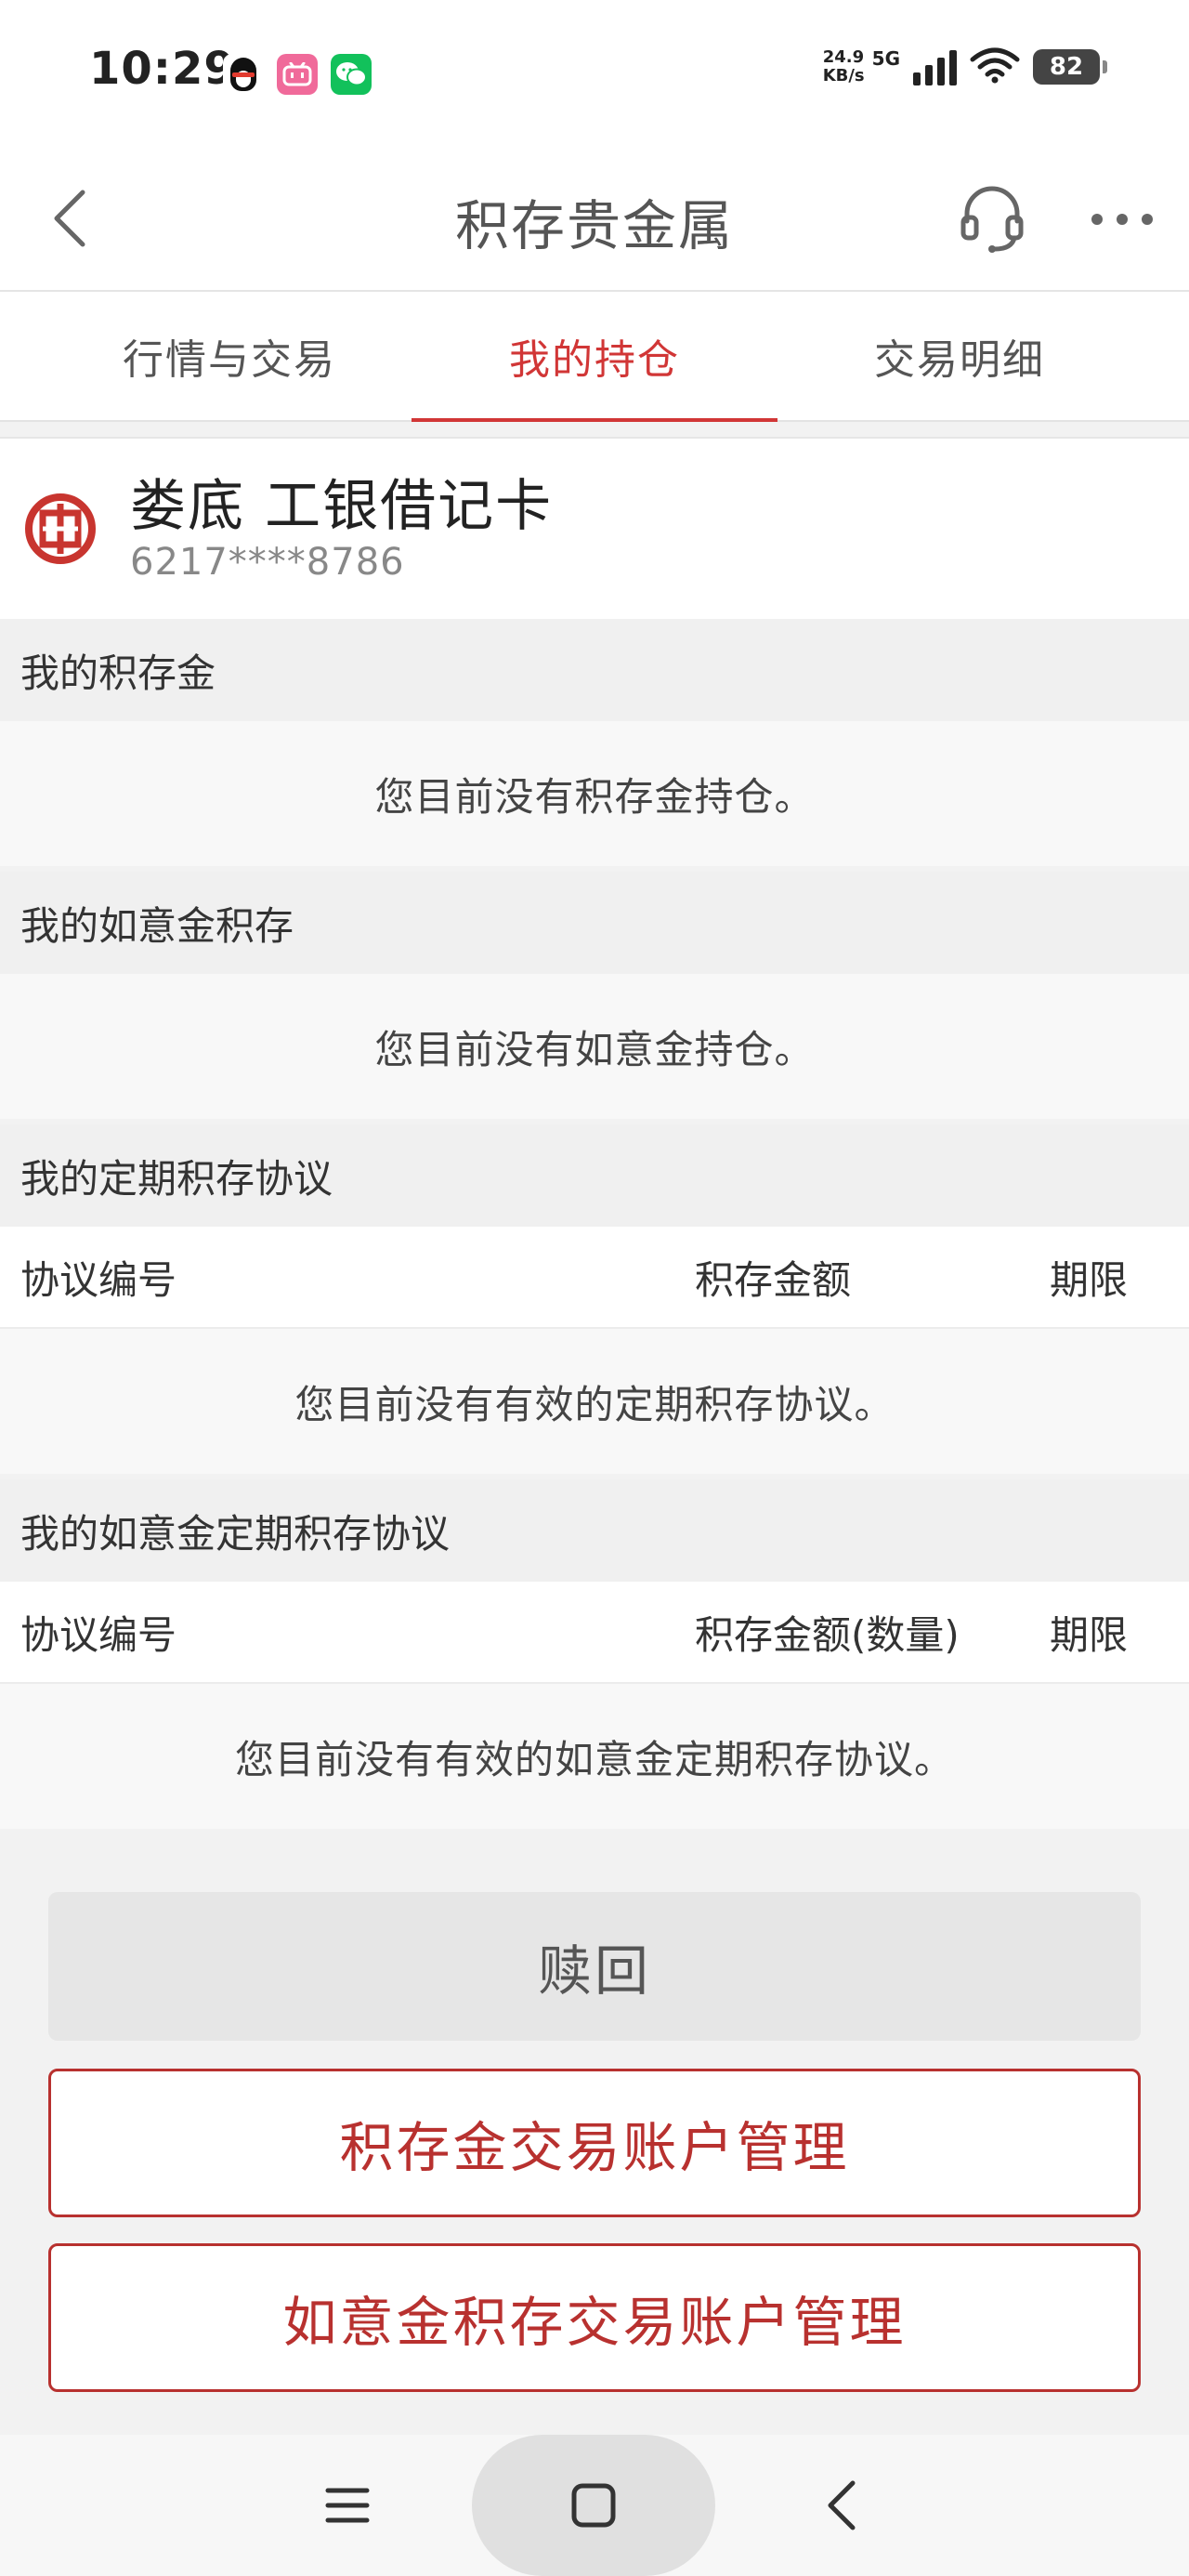 The width and height of the screenshot is (1189, 2576). Describe the element at coordinates (594, 1046) in the screenshot. I see `empty-message-ruyi: 您目前没有如意金持仓。` at that location.